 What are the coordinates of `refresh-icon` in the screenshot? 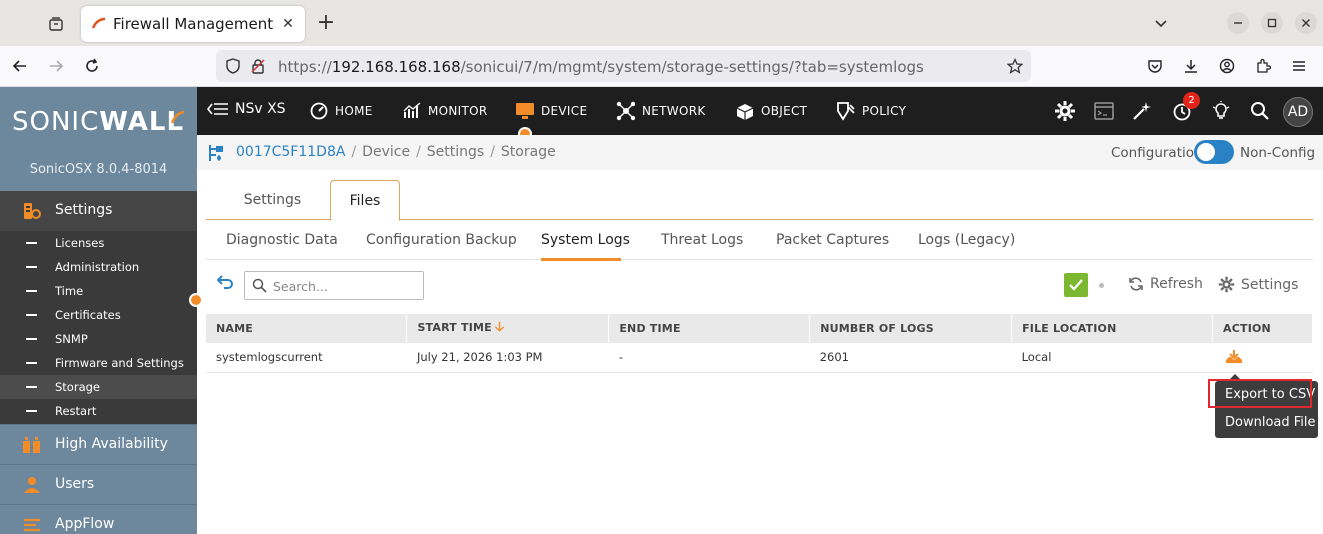 It's located at (1136, 284).